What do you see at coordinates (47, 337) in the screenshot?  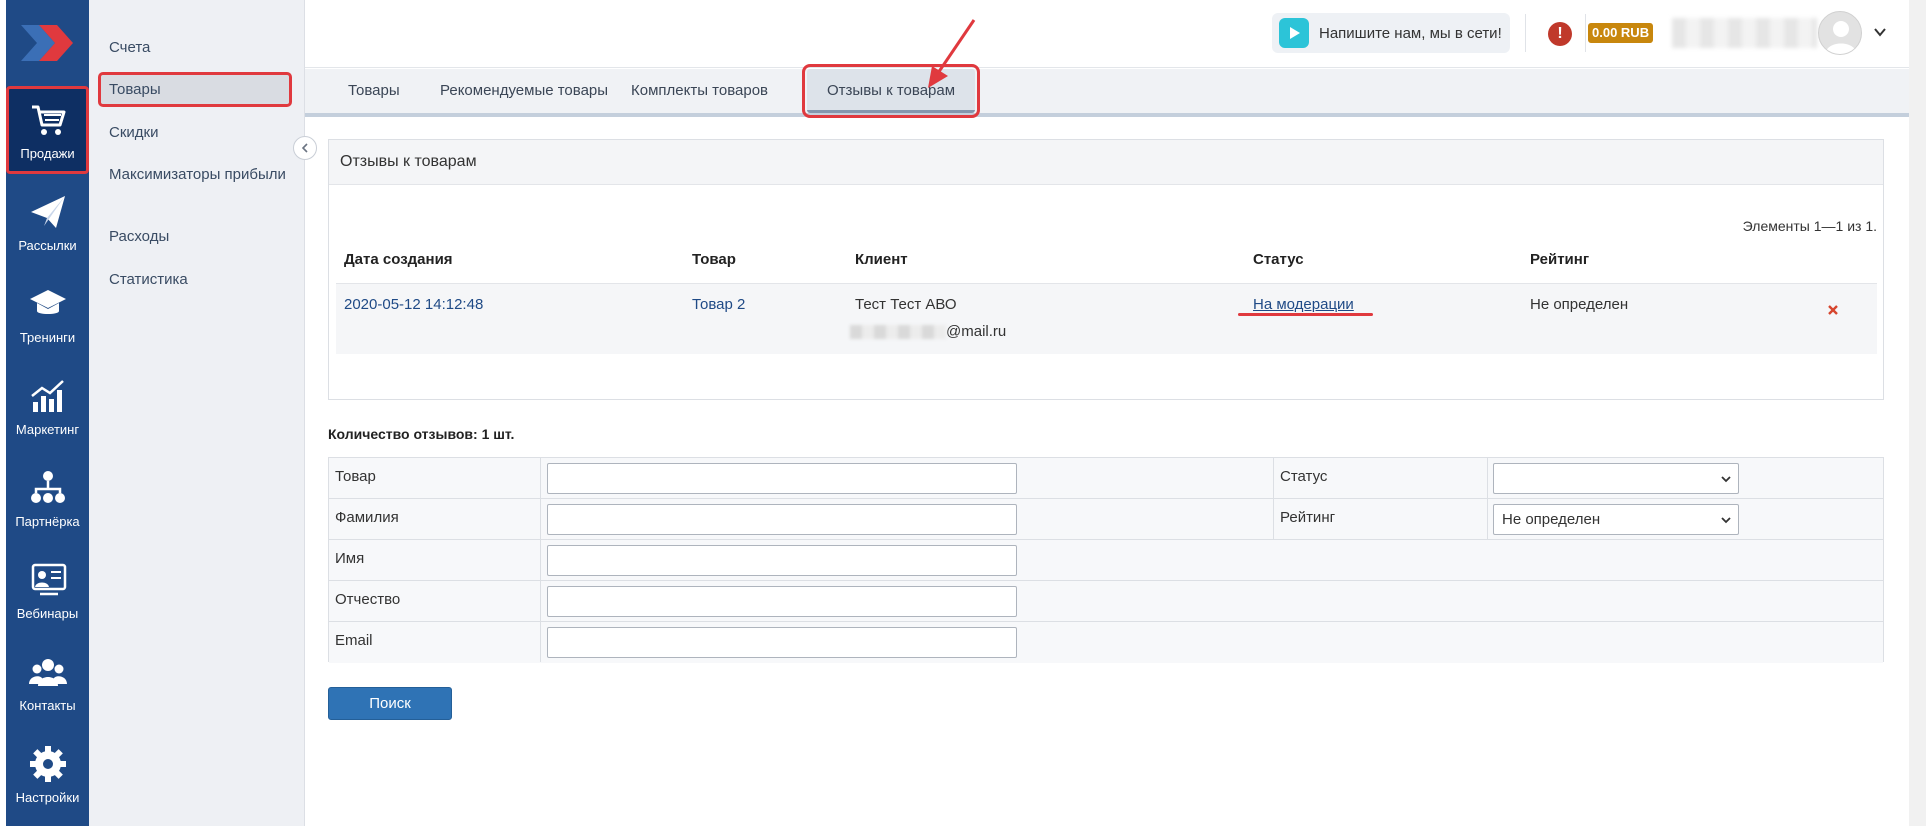 I see `rail-item-label: Тренинги` at bounding box center [47, 337].